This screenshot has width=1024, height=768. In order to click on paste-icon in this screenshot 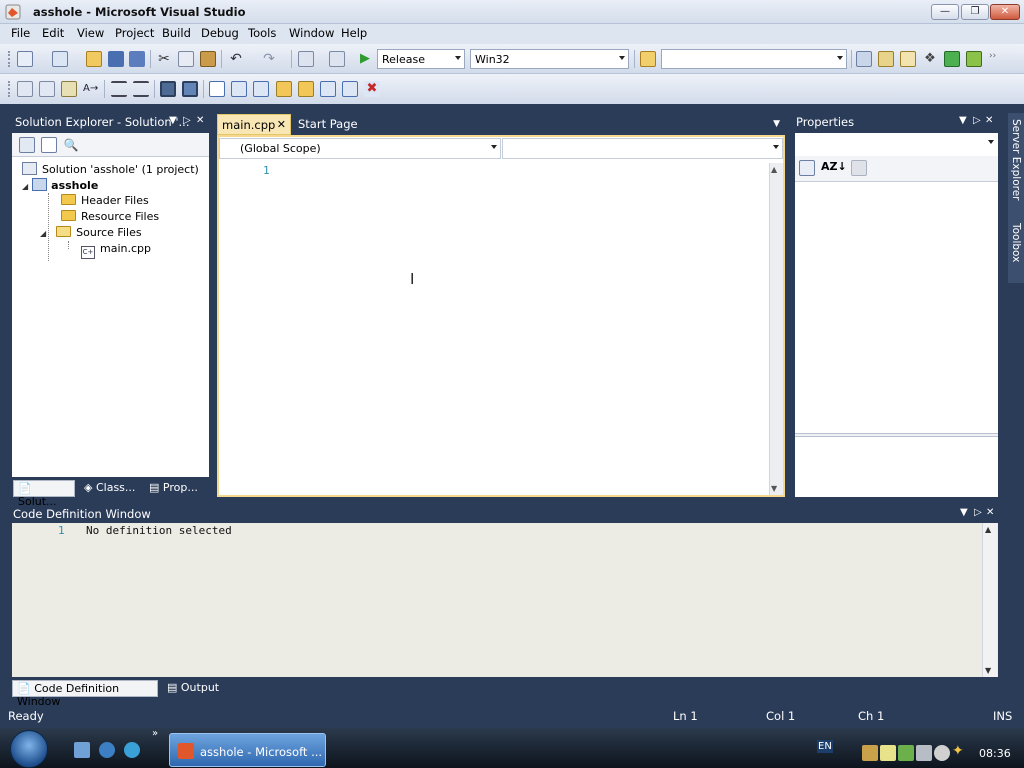, I will do `click(208, 59)`.